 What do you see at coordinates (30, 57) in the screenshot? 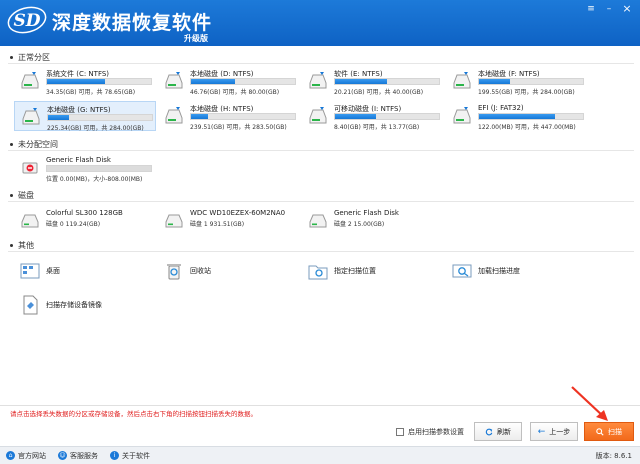
I see `section-normal: 正常分区` at bounding box center [30, 57].